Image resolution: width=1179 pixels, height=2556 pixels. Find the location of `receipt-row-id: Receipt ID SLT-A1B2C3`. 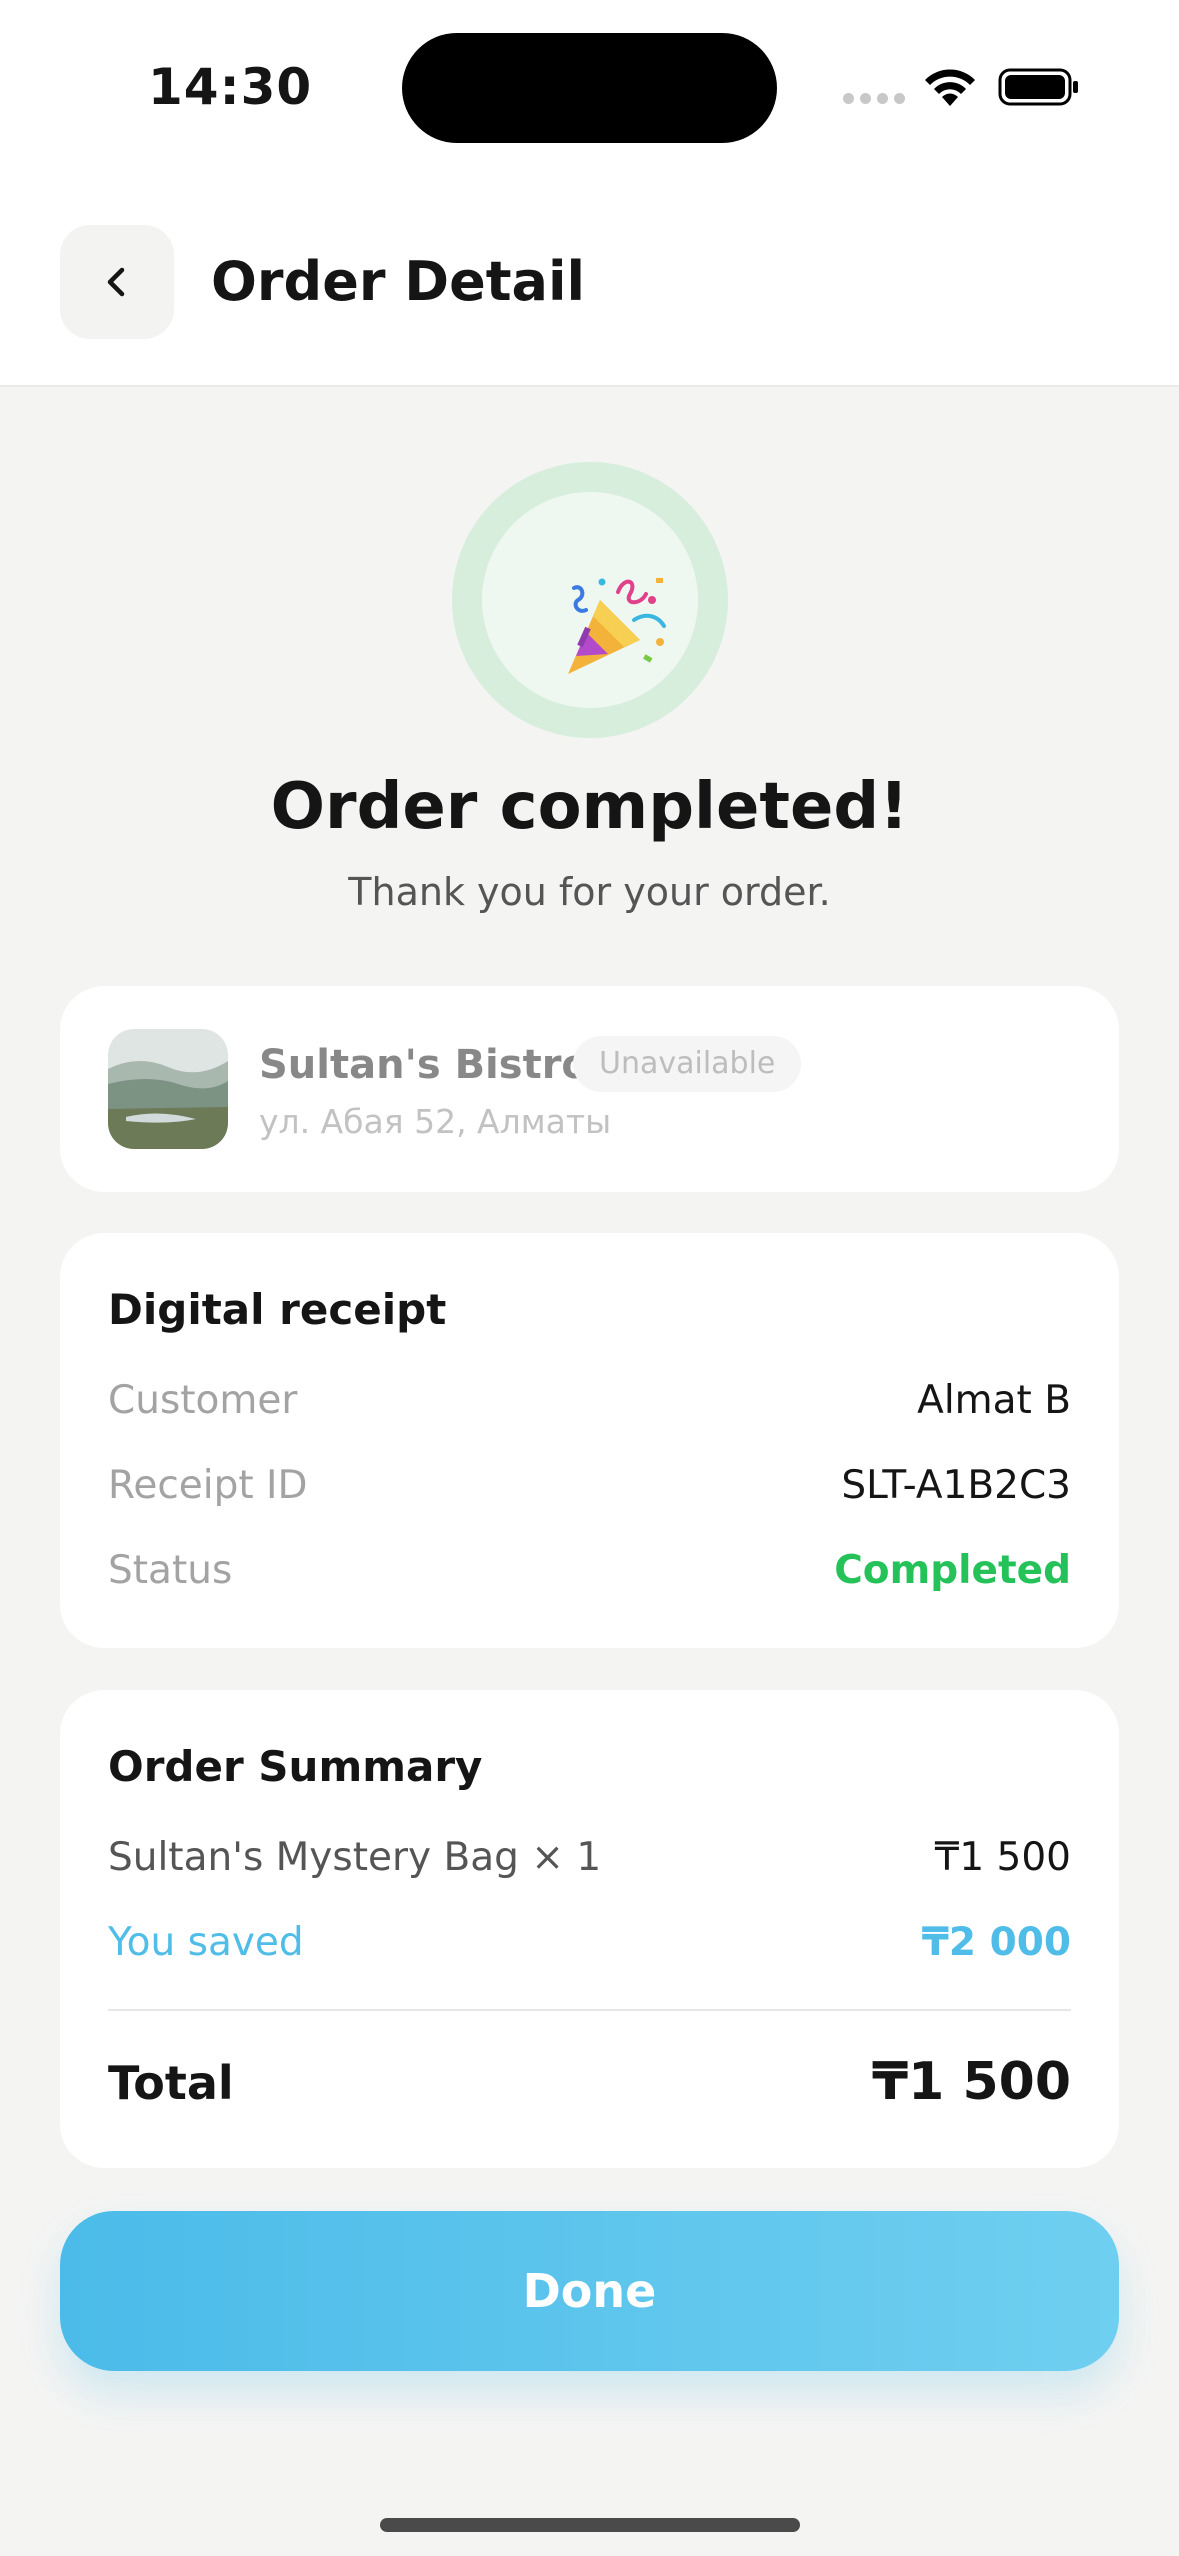

receipt-row-id: Receipt ID SLT-A1B2C3 is located at coordinates (589, 1485).